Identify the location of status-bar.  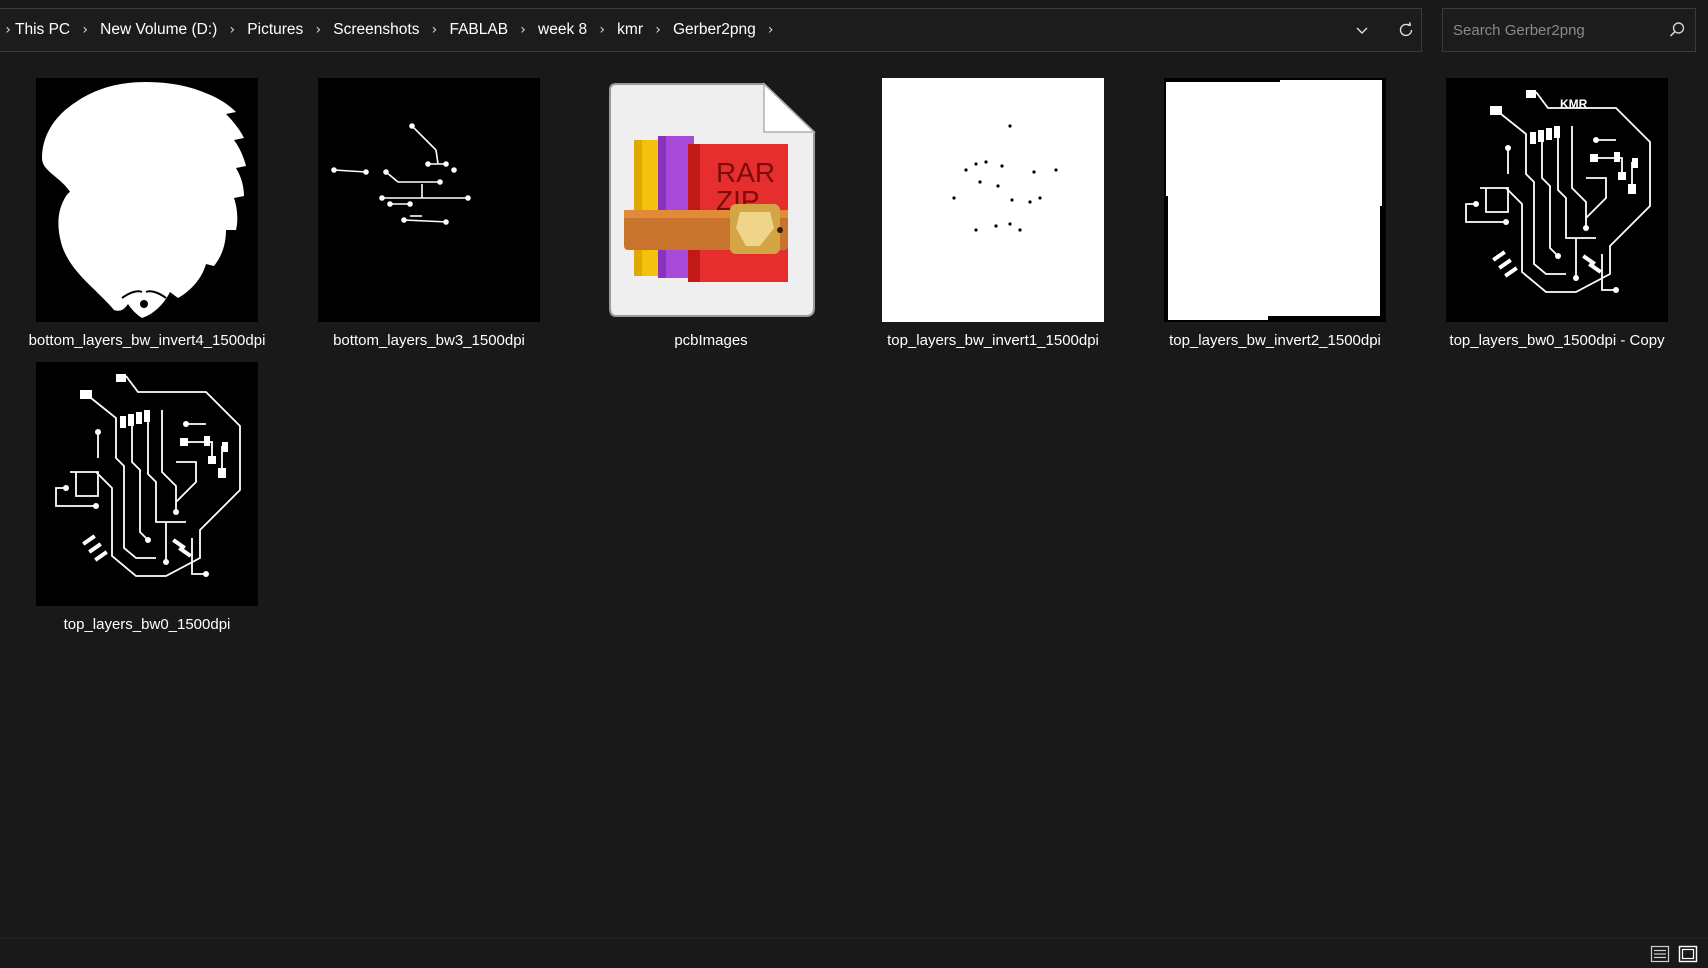
(854, 953).